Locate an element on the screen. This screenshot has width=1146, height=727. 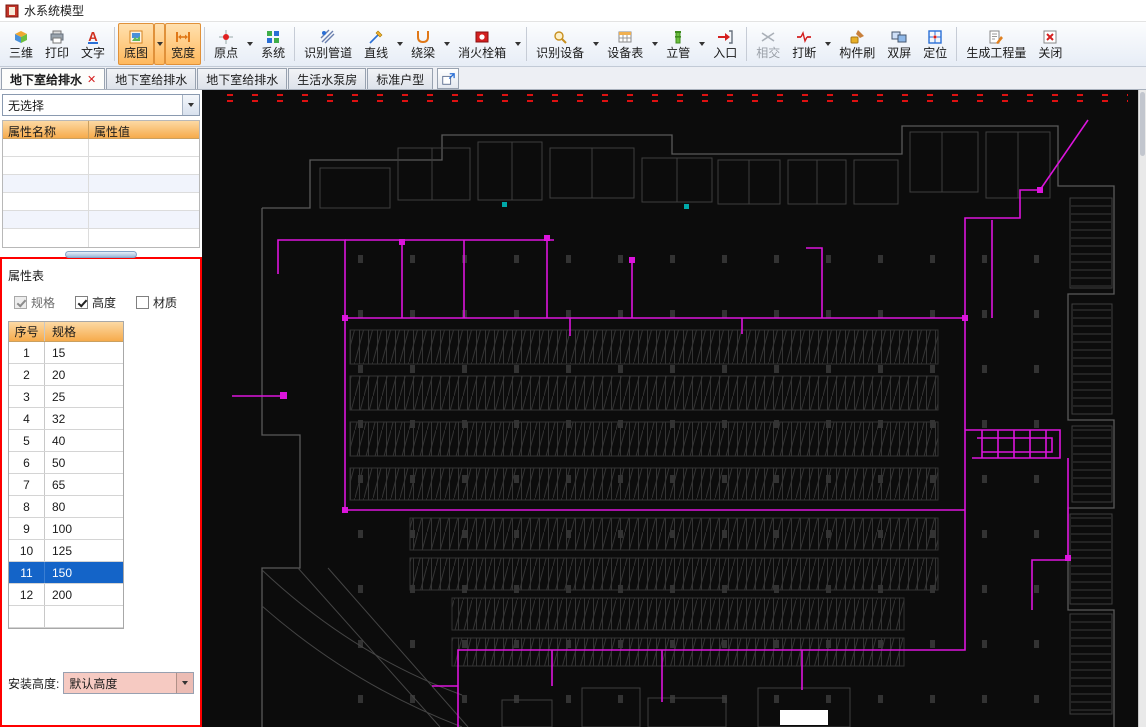
hydrant-box-button: 消火栓箱 is located at coordinates (482, 44).